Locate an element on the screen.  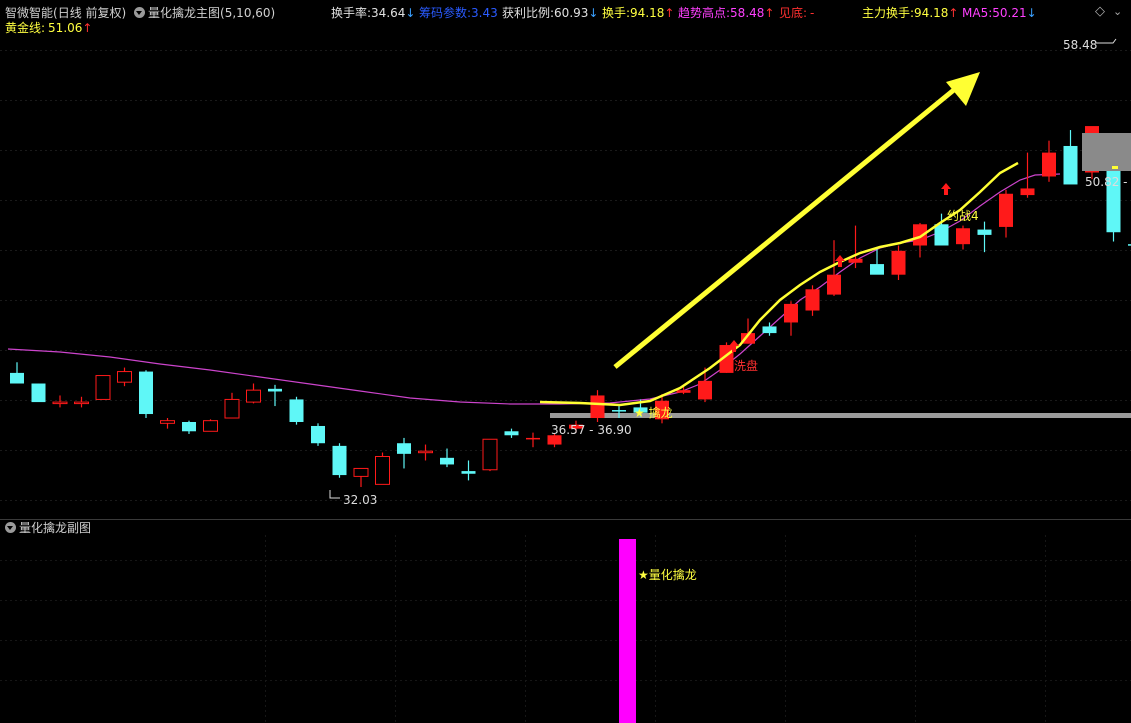
indicator-name: 量化擒龙主图 is located at coordinates (184, 13).